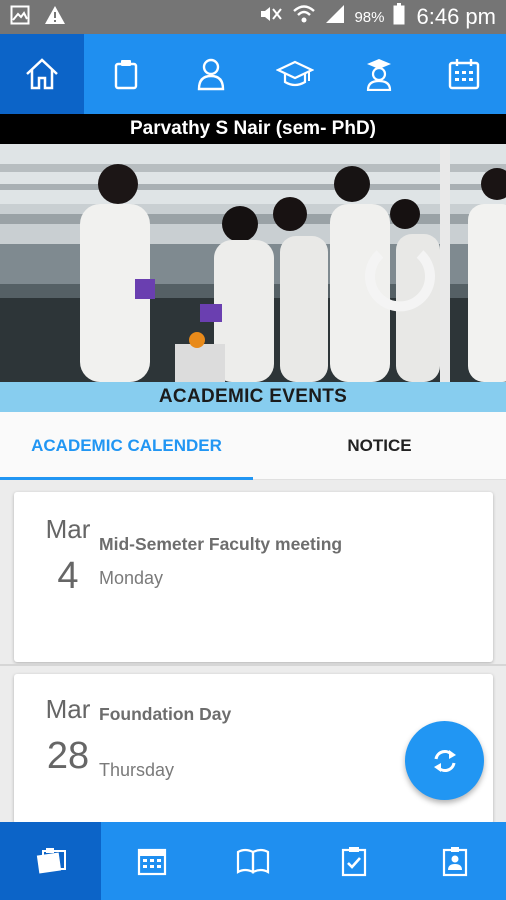 Image resolution: width=506 pixels, height=900 pixels. I want to click on clock: 6:46 pm, so click(456, 16).